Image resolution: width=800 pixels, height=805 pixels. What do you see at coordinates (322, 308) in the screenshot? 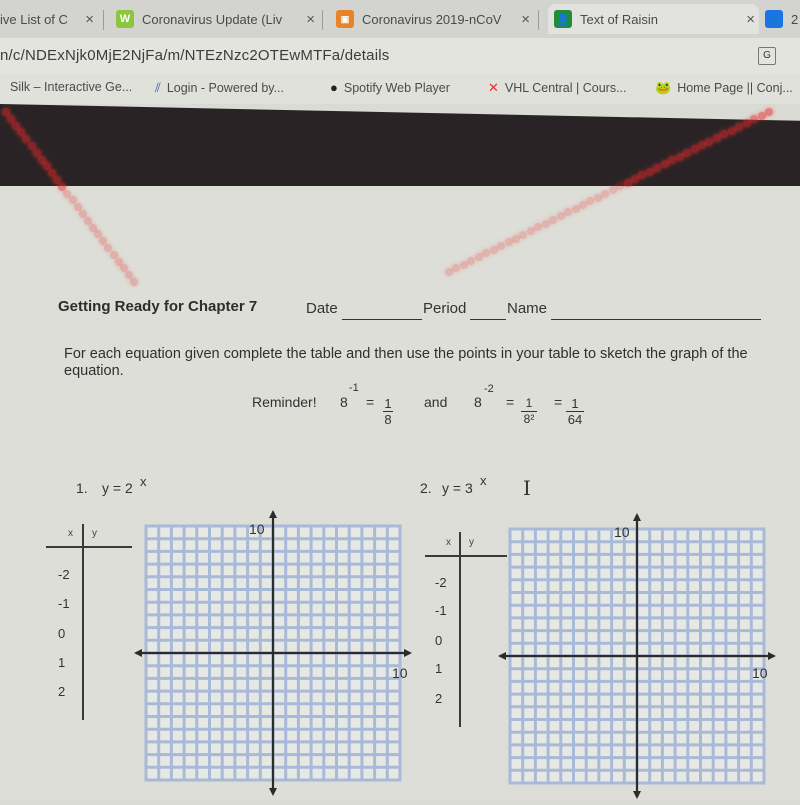
I see `date-label: Date` at bounding box center [322, 308].